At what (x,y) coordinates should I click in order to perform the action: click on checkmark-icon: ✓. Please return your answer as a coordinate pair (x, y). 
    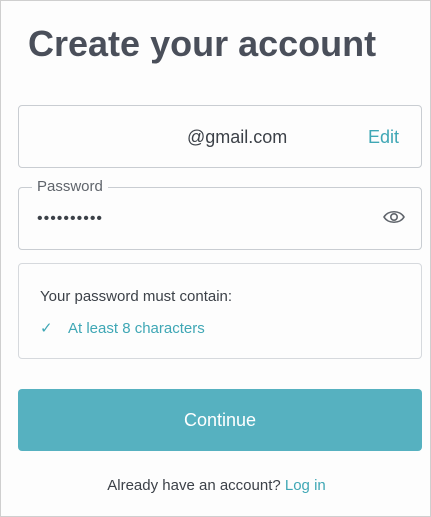
    Looking at the image, I should click on (46, 328).